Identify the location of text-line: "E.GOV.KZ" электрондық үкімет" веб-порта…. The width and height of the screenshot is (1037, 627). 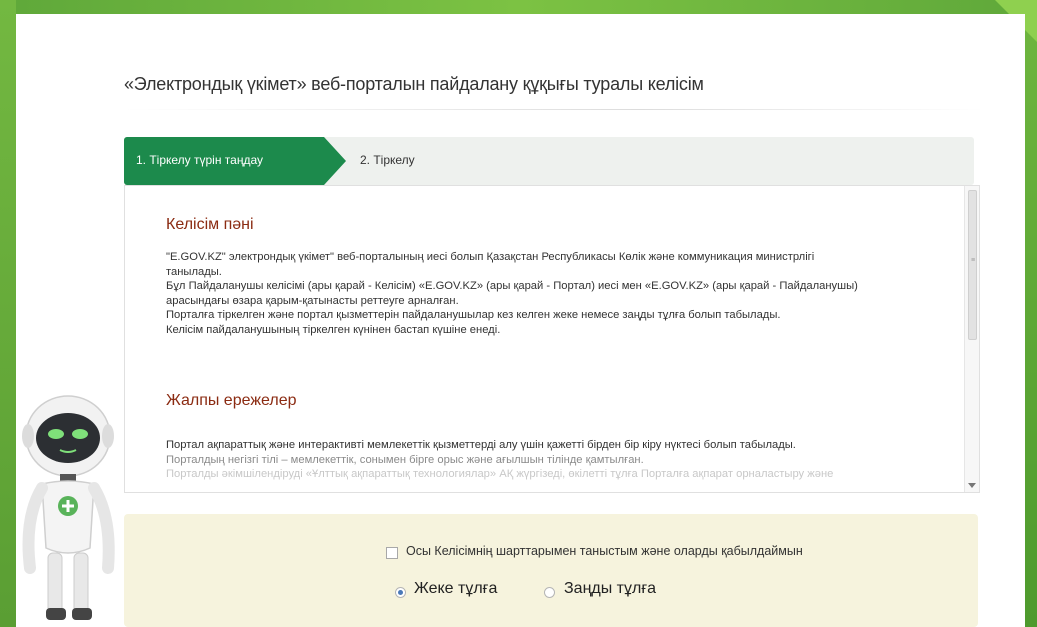
(490, 257).